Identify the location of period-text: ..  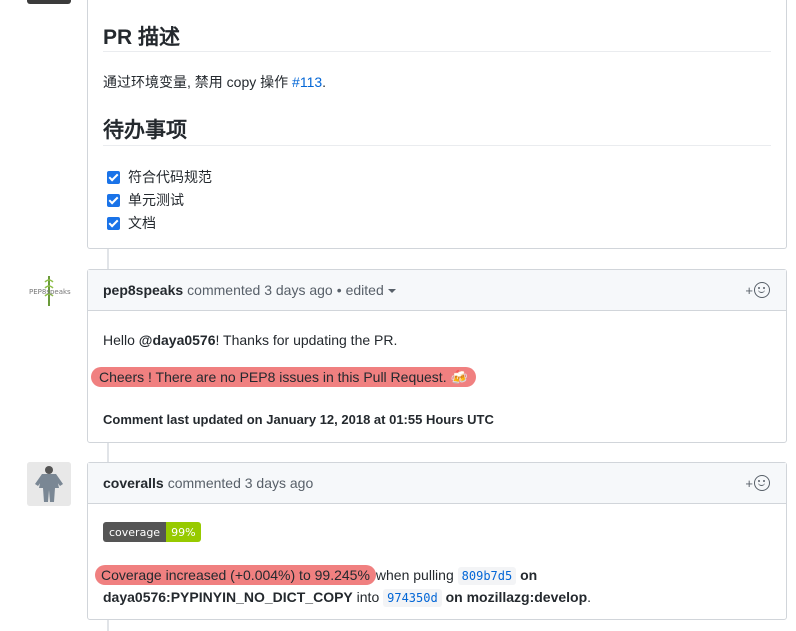
(589, 597).